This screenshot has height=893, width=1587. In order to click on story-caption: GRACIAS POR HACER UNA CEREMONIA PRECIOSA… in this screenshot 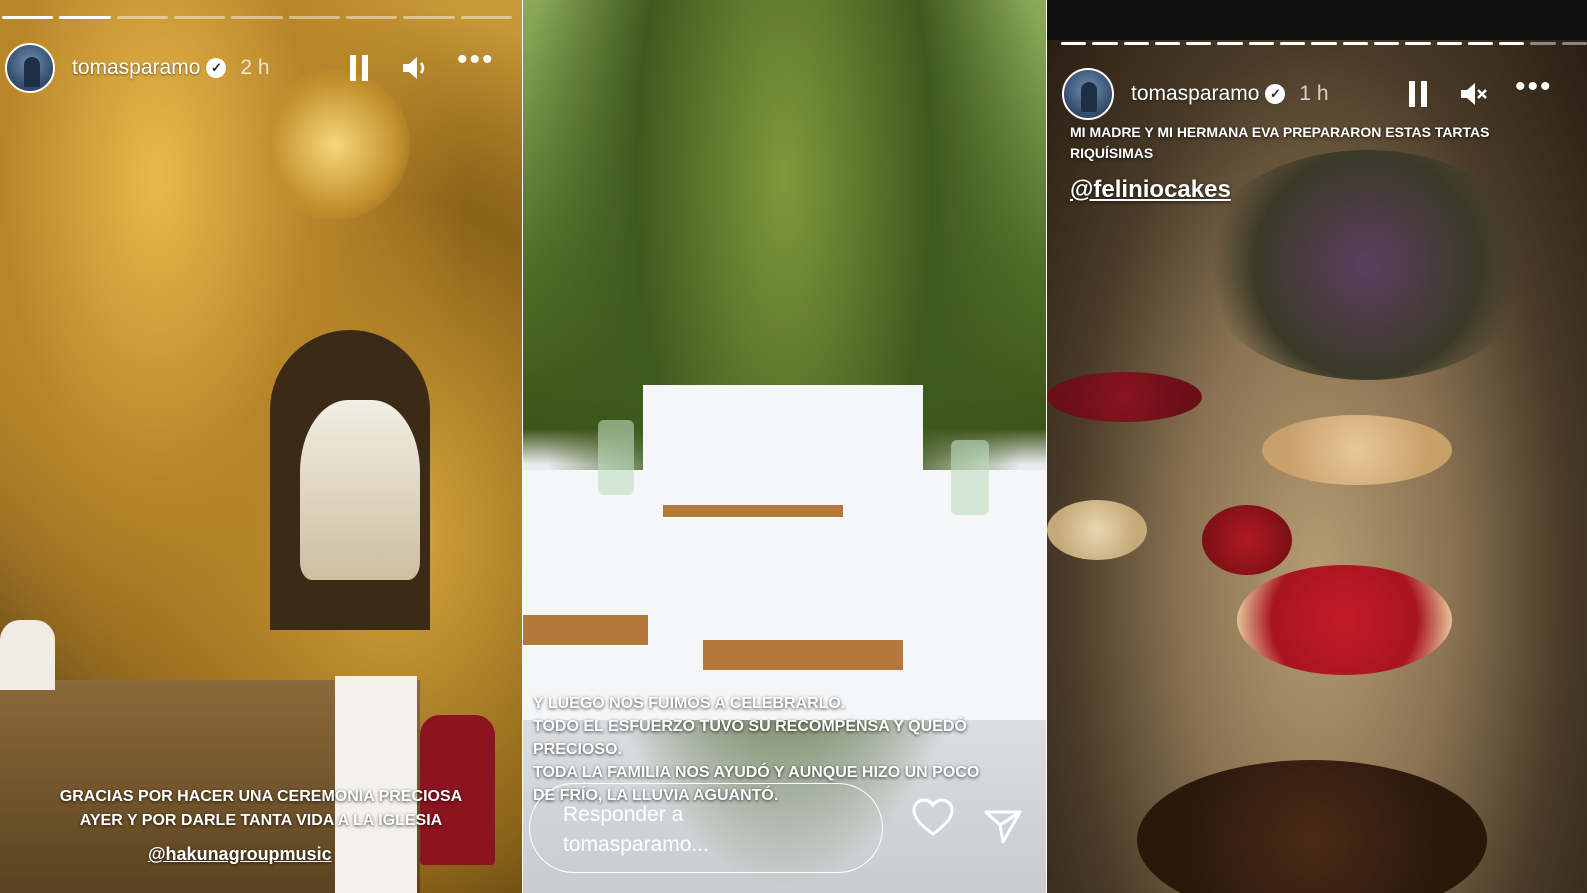, I will do `click(261, 809)`.